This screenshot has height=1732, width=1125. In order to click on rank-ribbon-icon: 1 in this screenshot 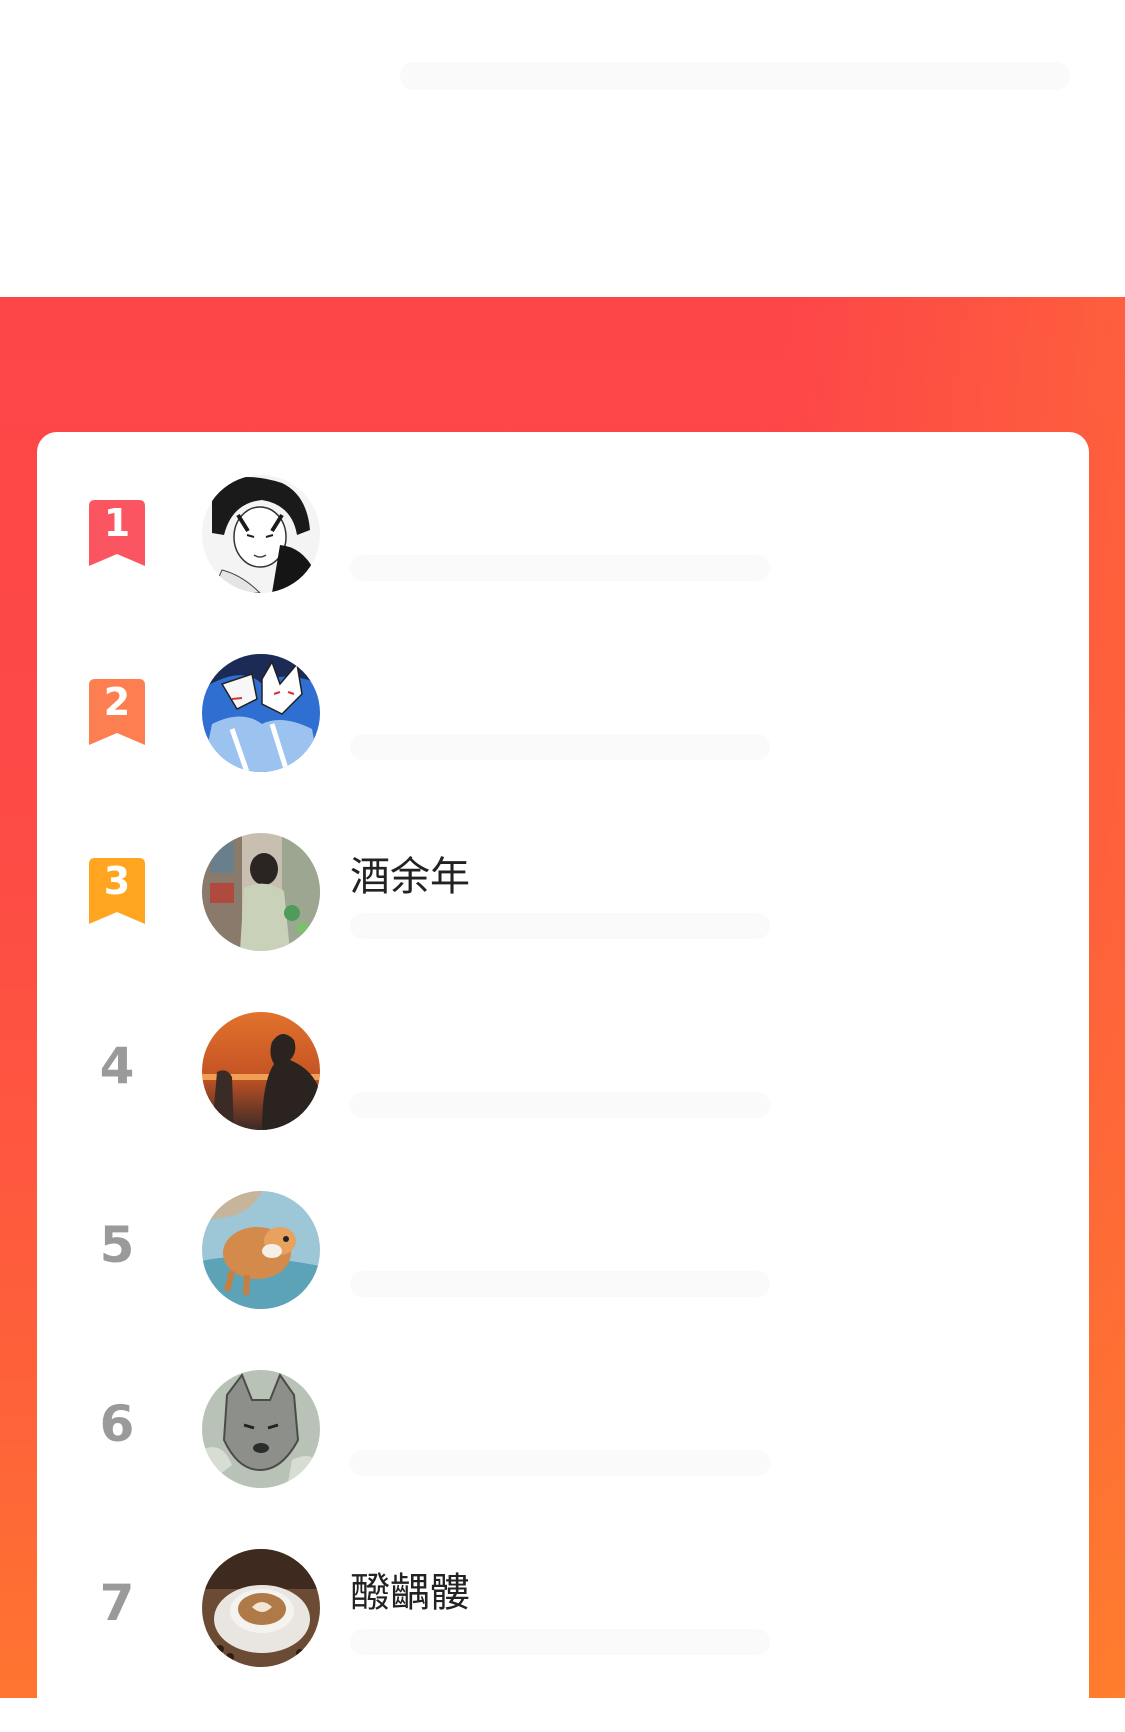, I will do `click(117, 533)`.